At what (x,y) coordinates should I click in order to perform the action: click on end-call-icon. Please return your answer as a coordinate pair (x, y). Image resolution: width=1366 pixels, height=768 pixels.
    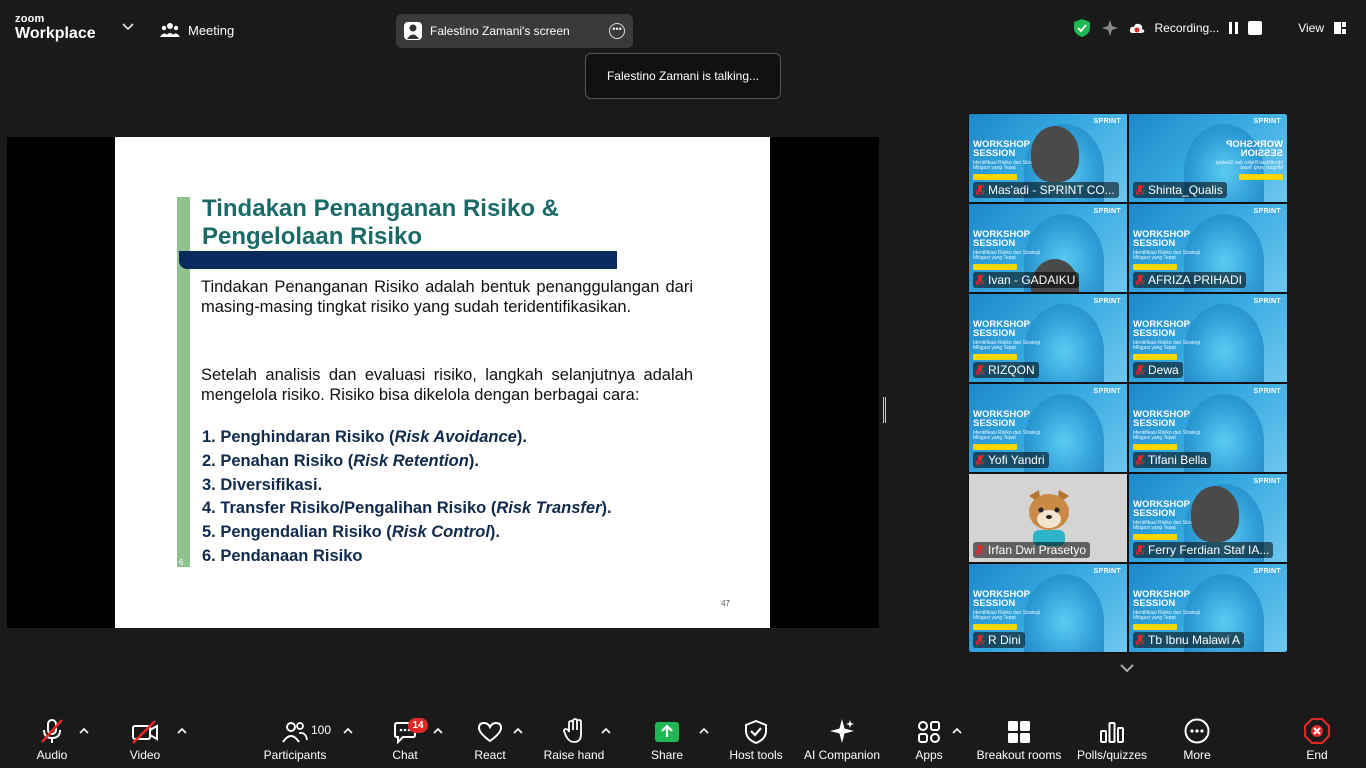
    Looking at the image, I should click on (1317, 731).